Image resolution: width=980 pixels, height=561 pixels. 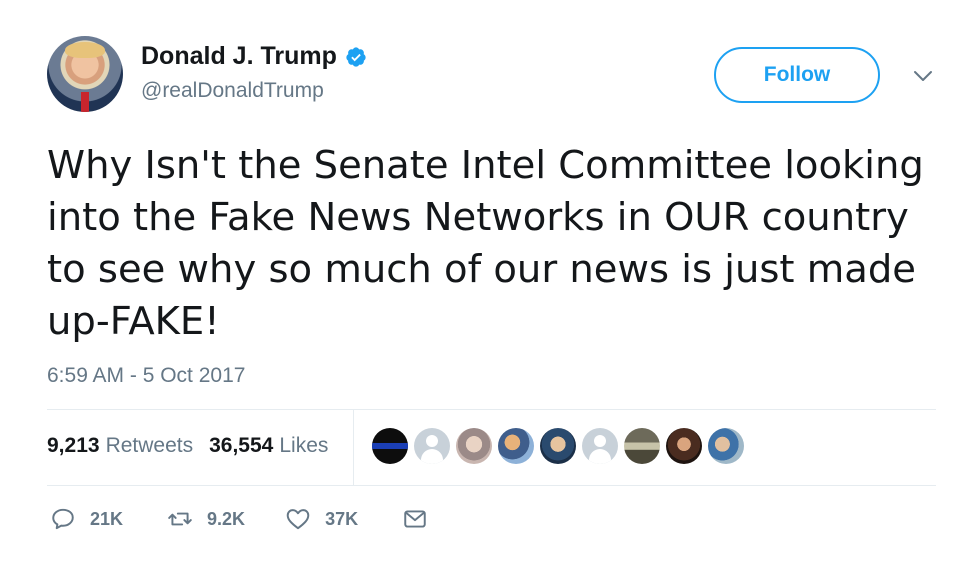 I want to click on author-handle: @realDonaldTrump, so click(x=232, y=91).